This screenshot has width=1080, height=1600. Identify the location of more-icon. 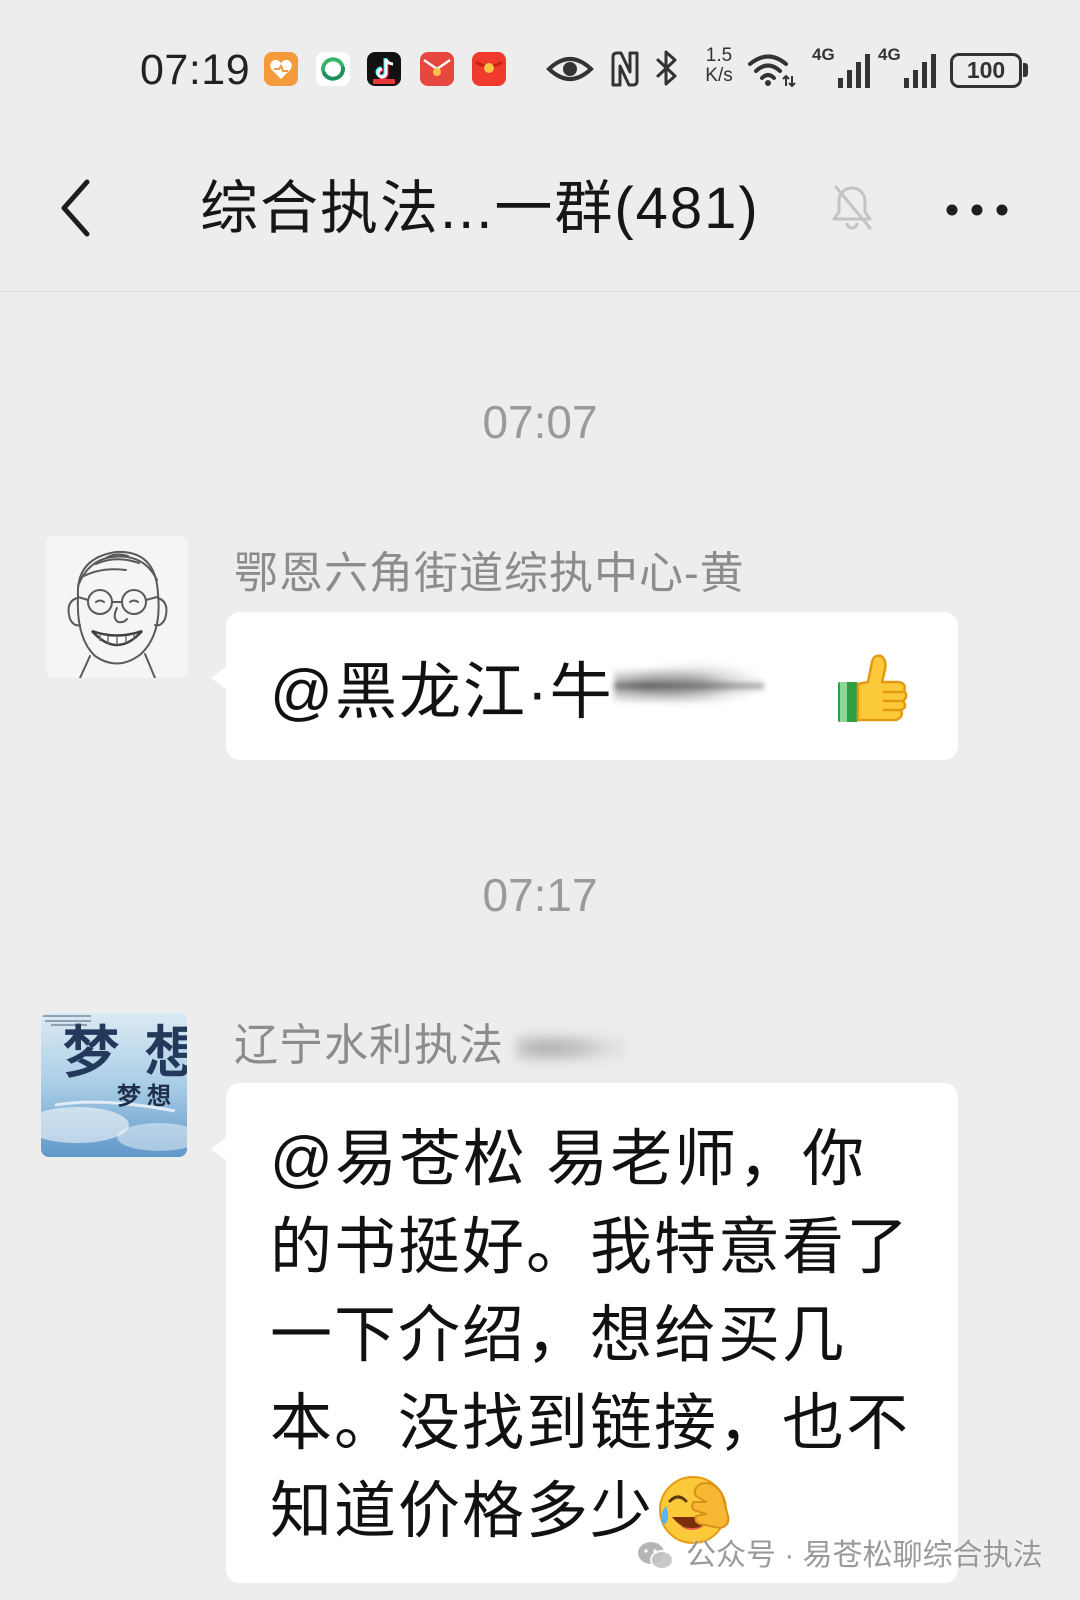
(977, 210).